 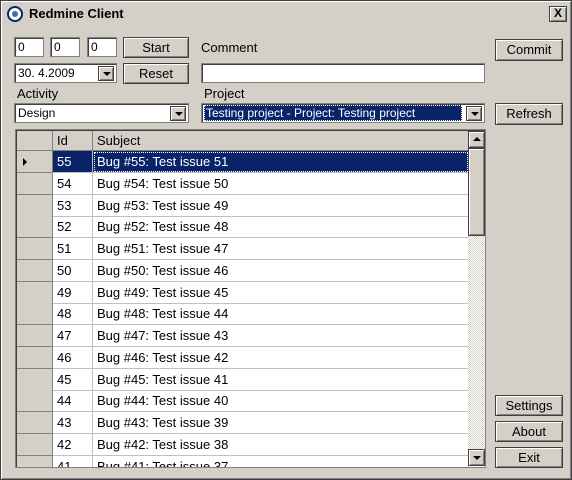 What do you see at coordinates (343, 73) in the screenshot?
I see `comment-input` at bounding box center [343, 73].